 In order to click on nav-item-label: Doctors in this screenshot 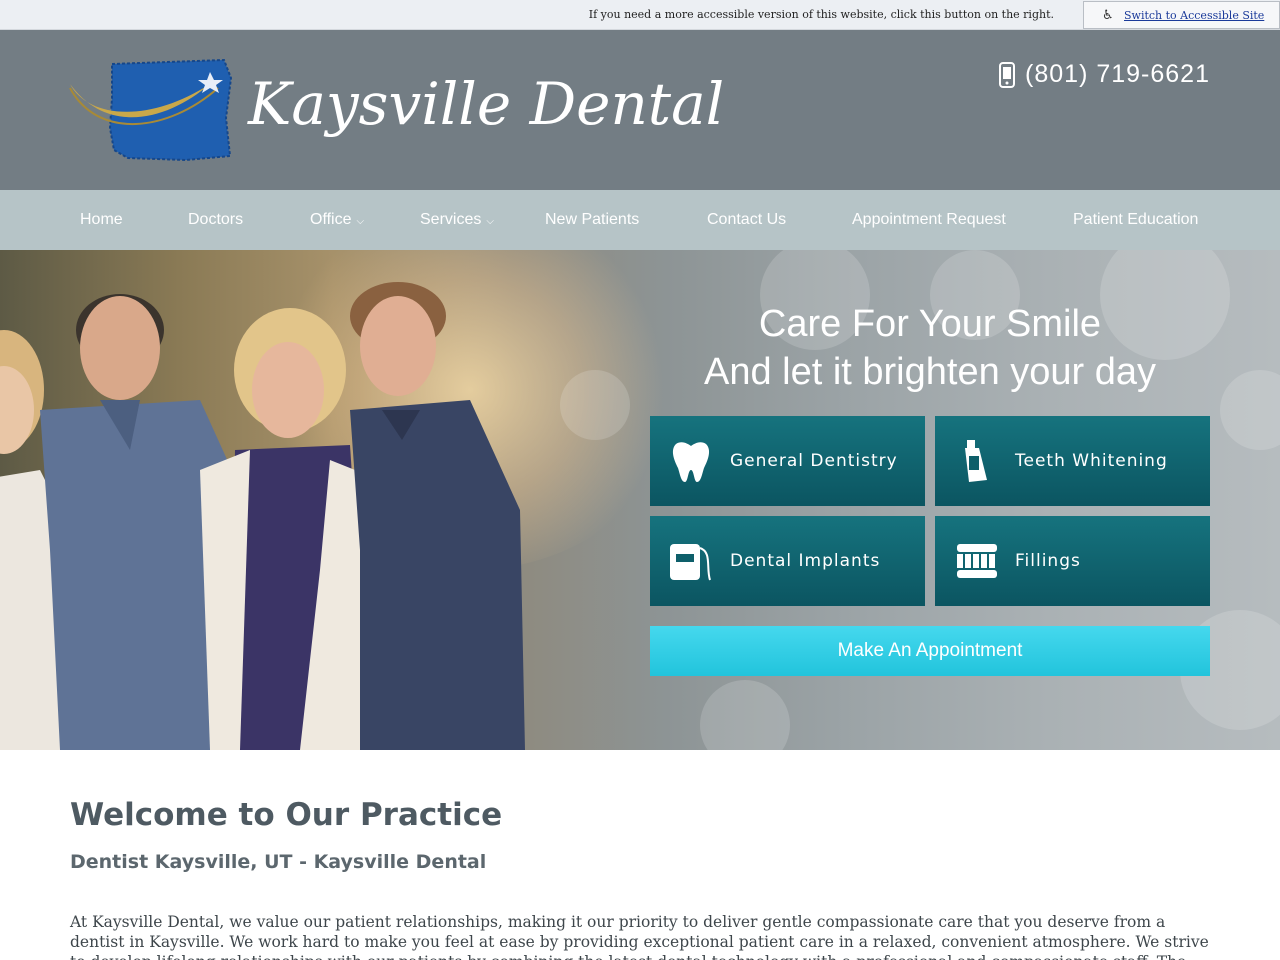, I will do `click(216, 219)`.